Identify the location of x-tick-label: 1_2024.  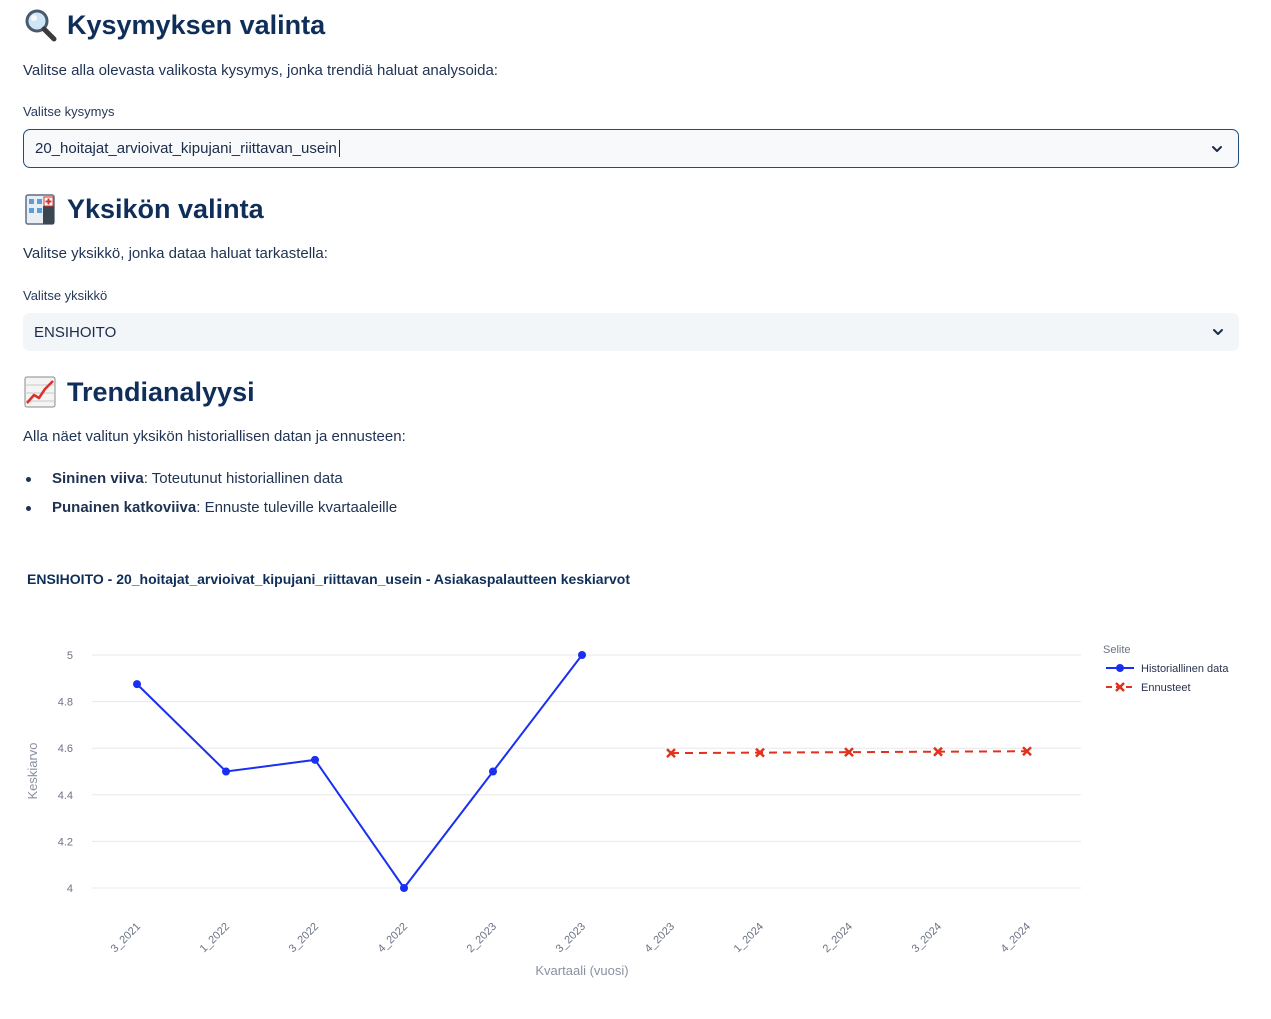
(749, 938).